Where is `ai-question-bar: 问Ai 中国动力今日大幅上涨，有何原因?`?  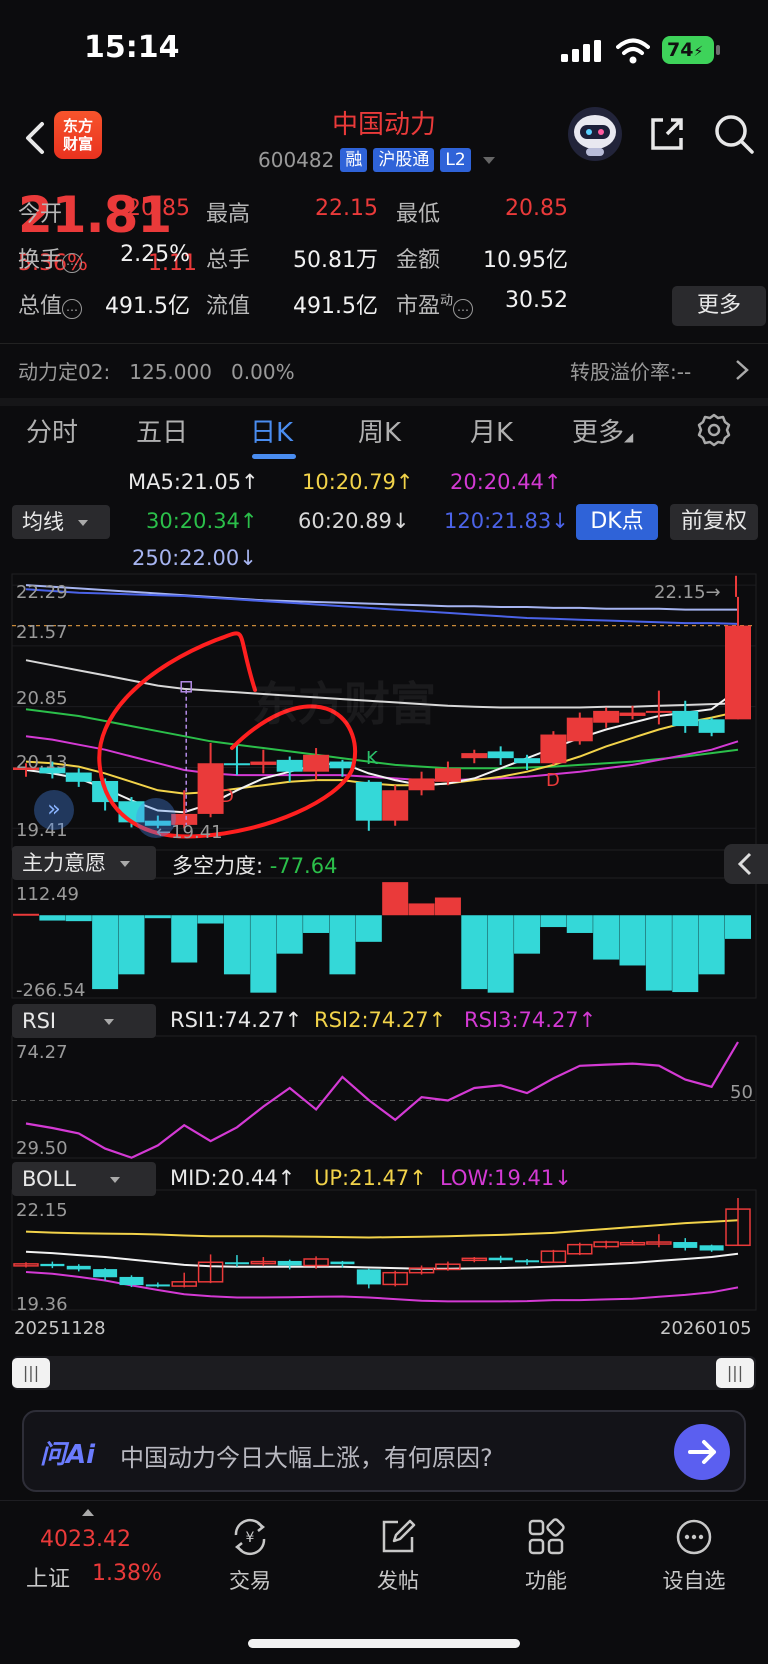
ai-question-bar: 问Ai 中国动力今日大幅上涨，有何原因? is located at coordinates (384, 1451).